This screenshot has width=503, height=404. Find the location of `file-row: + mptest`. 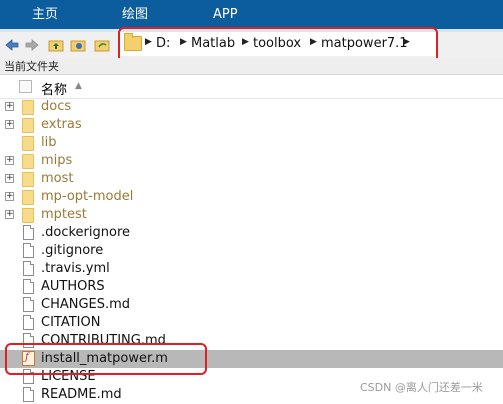

file-row: + mptest is located at coordinates (251, 215).